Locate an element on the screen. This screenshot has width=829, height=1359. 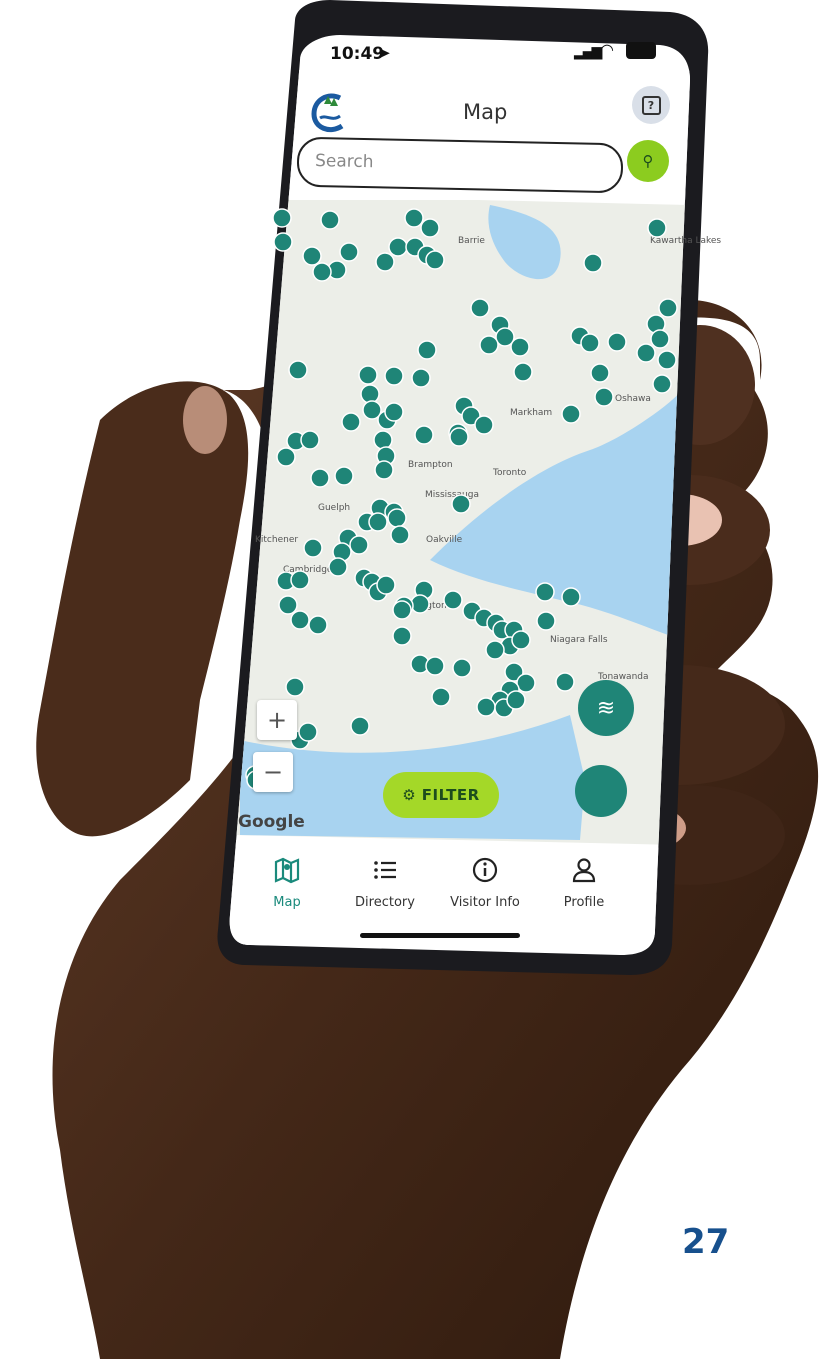
nav-label-visitor-info: Visitor Info is located at coordinates (485, 902).